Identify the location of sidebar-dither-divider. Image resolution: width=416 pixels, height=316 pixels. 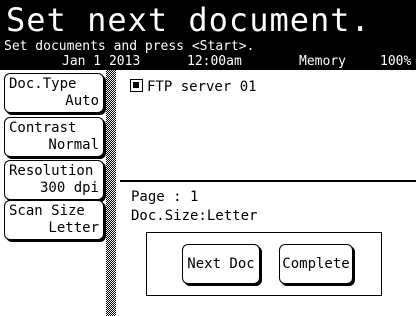
(111, 193).